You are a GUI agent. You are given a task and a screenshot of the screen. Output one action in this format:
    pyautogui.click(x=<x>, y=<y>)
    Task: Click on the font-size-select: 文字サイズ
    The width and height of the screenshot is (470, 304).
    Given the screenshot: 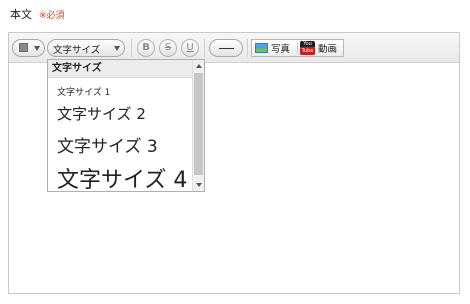 What is the action you would take?
    pyautogui.click(x=86, y=48)
    